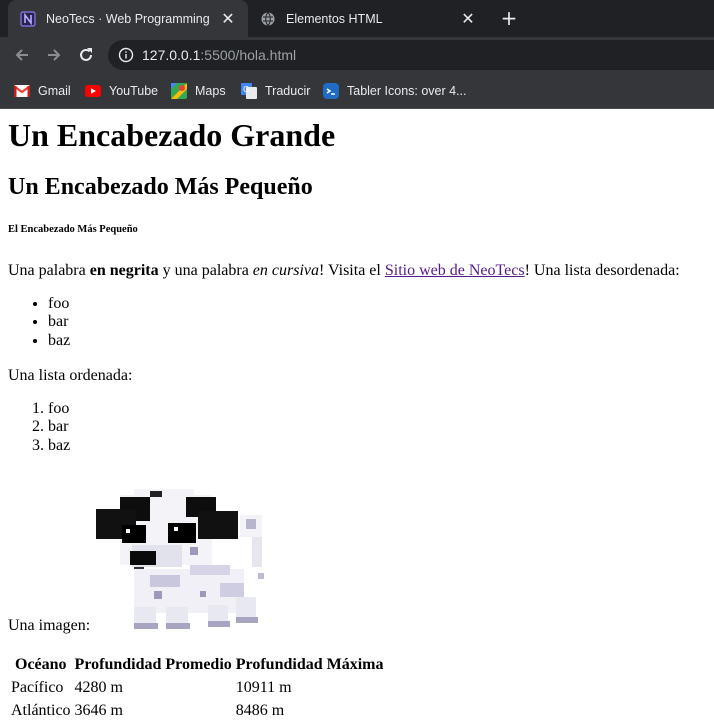  I want to click on text: ! Una lista desordenada:, so click(602, 270).